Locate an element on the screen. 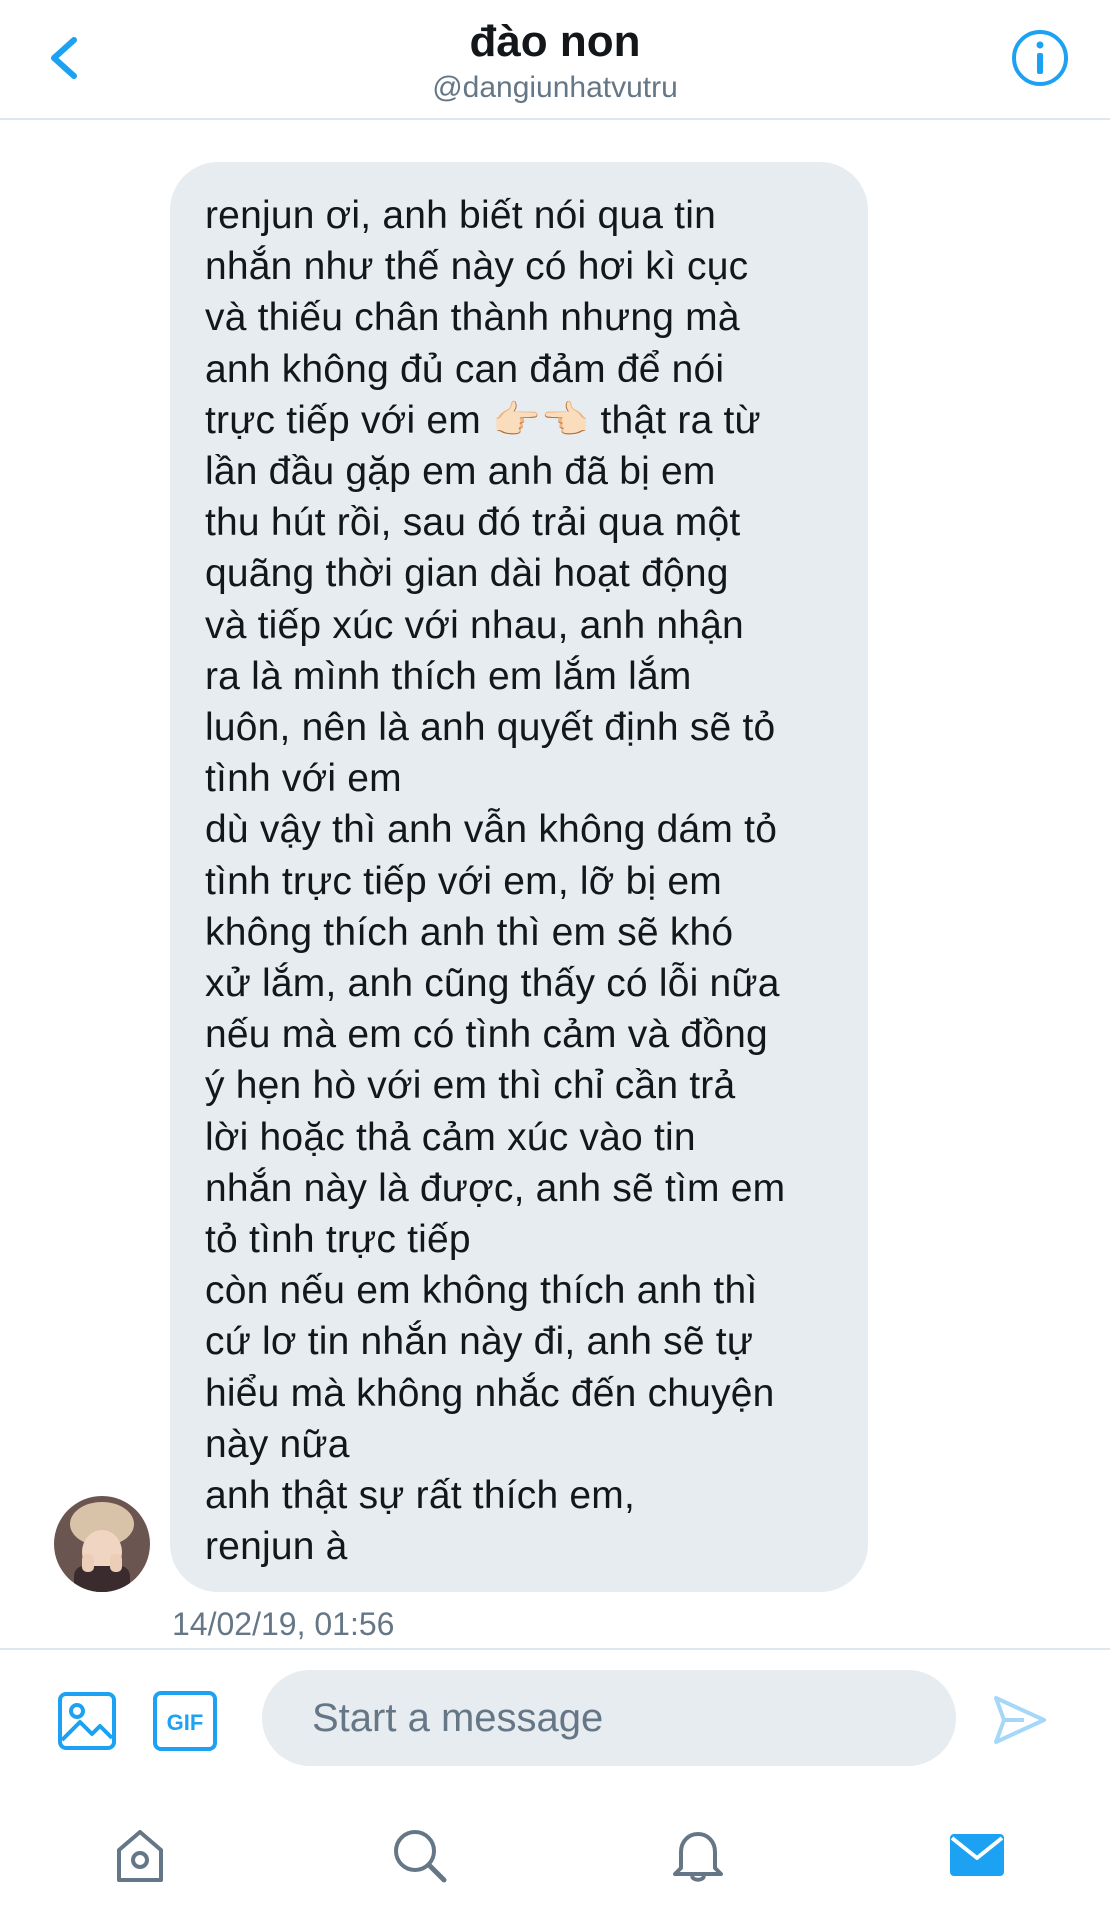  add-gif-button: GIF is located at coordinates (185, 1721).